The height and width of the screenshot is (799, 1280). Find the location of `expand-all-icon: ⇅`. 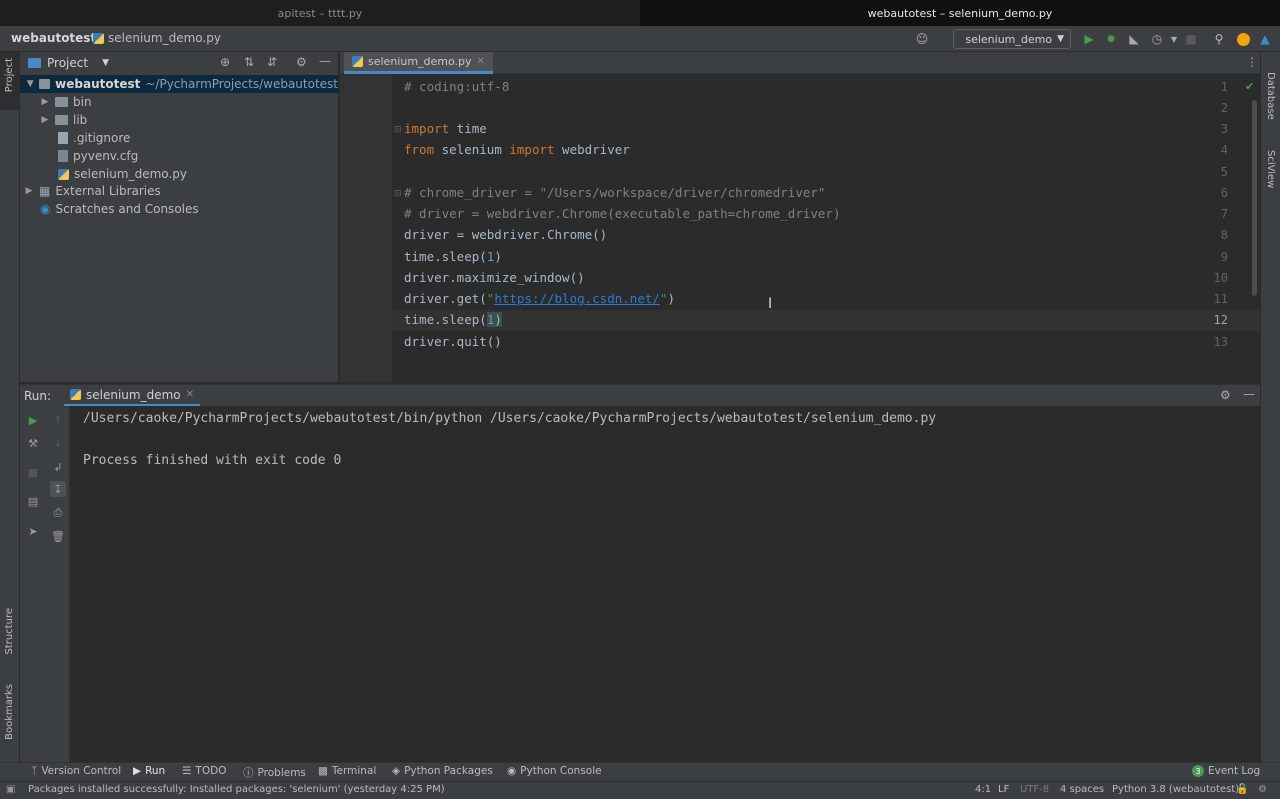

expand-all-icon: ⇅ is located at coordinates (249, 62).